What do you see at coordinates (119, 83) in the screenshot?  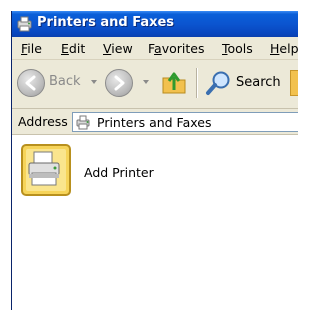 I see `forward-arrow-icon` at bounding box center [119, 83].